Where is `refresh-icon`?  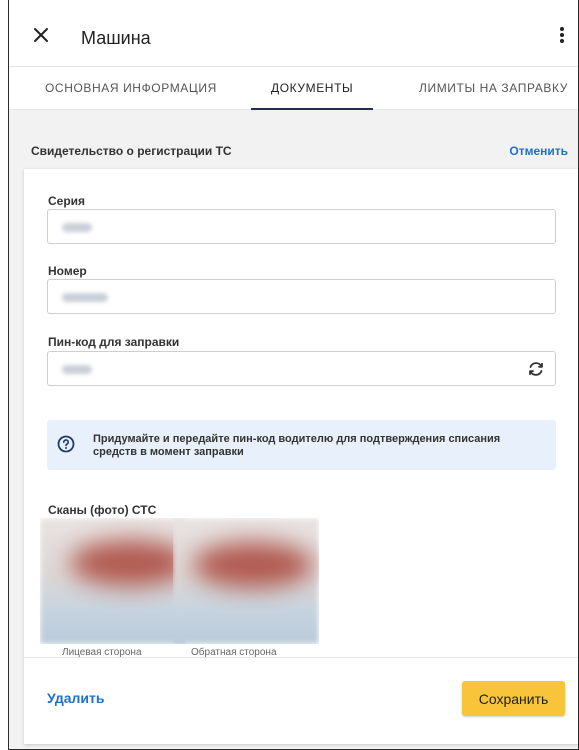 refresh-icon is located at coordinates (536, 369).